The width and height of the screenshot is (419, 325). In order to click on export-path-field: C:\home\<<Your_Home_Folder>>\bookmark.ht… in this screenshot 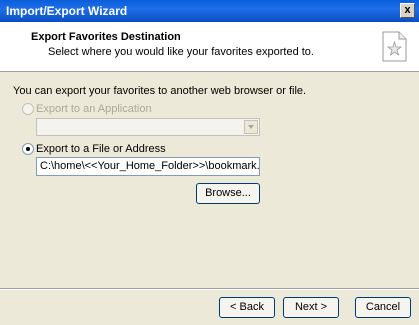, I will do `click(148, 166)`.